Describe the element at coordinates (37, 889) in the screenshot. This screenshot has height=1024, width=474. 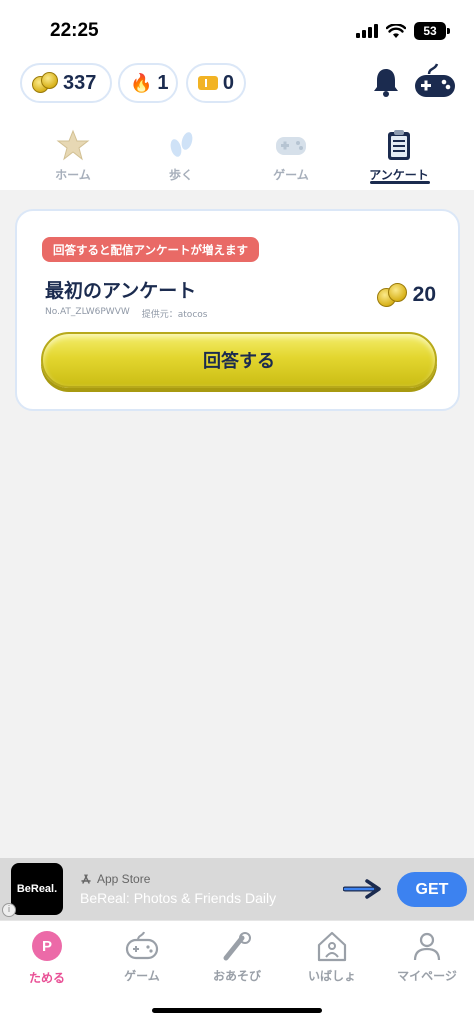
I see `bereal-logo: BeReal.` at that location.